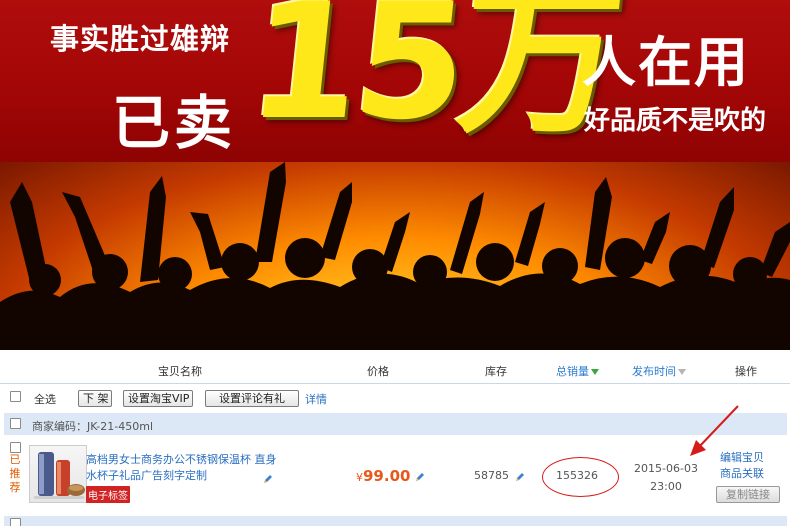  What do you see at coordinates (146, 475) in the screenshot?
I see `product-title-line2: 水杯子礼品广告刻字定制` at bounding box center [146, 475].